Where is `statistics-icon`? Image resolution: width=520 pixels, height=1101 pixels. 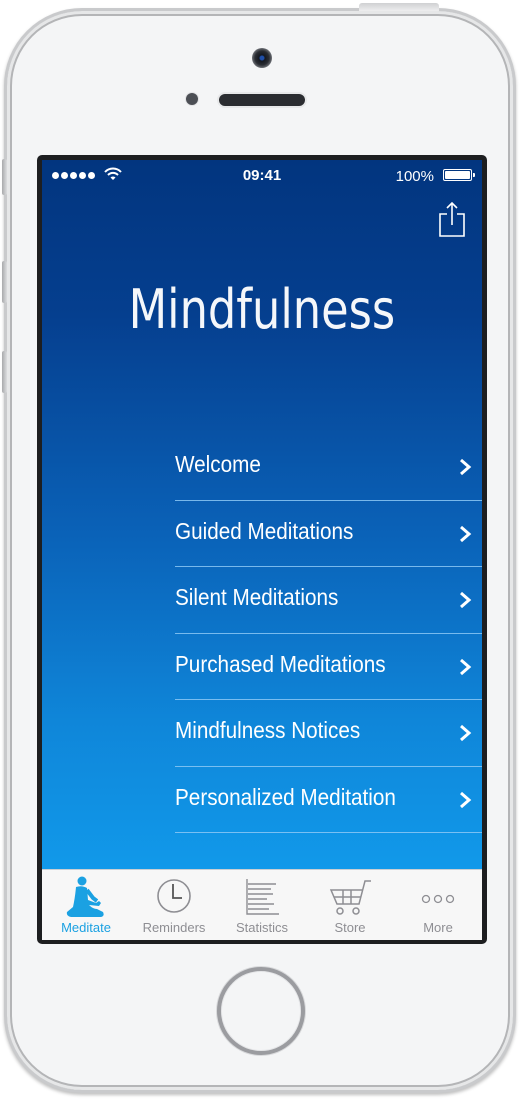
statistics-icon is located at coordinates (262, 897).